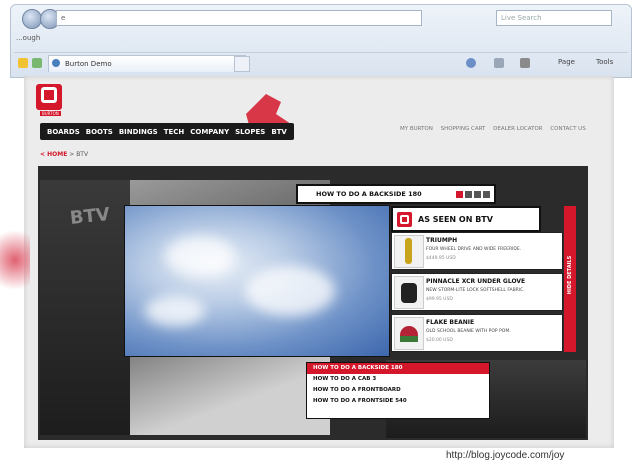 The width and height of the screenshot is (640, 468). I want to click on print-icon, so click(525, 63).